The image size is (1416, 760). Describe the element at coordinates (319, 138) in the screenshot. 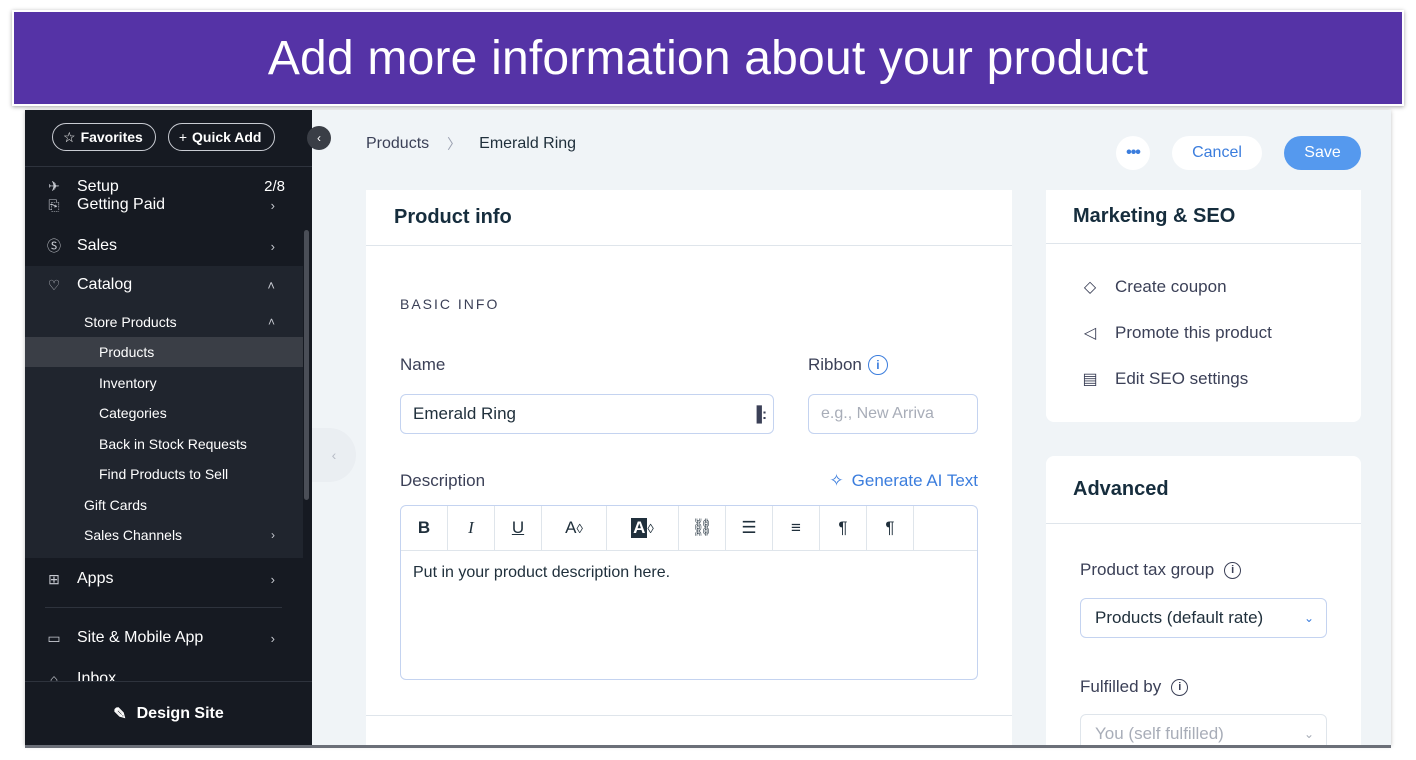

I see `collapse-sidebar-button: ‹` at that location.